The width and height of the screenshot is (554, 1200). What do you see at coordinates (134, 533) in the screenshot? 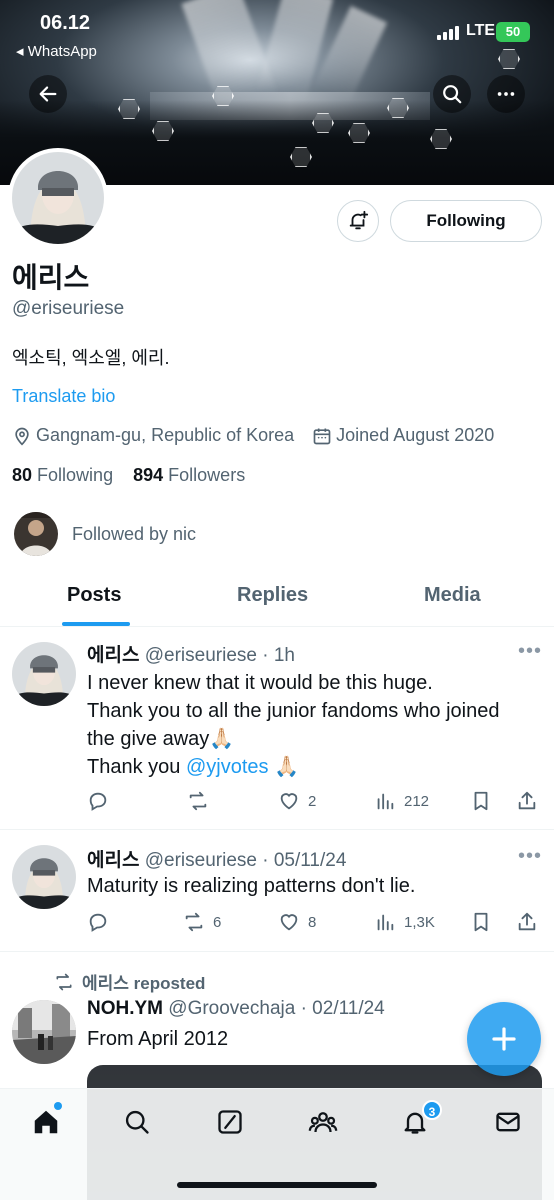
I see `followed-by-text: Followed by nic` at bounding box center [134, 533].